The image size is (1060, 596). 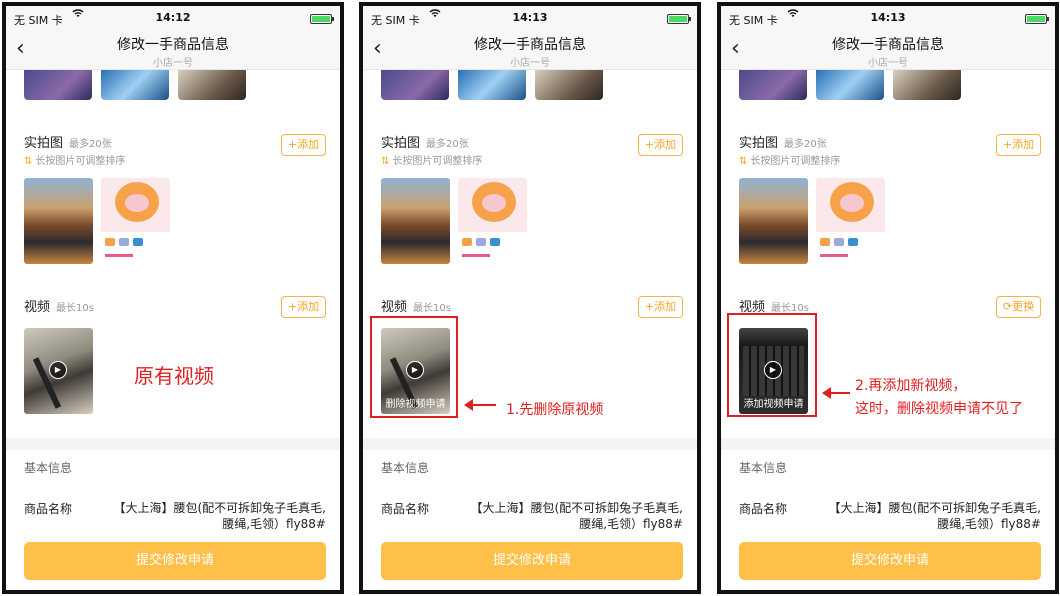 I want to click on video-thumbnail: ▶, so click(x=58, y=371).